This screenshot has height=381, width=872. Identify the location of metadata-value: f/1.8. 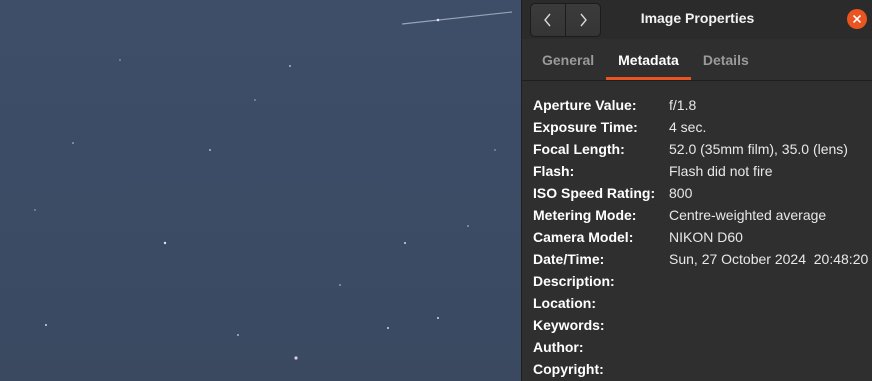
(683, 105).